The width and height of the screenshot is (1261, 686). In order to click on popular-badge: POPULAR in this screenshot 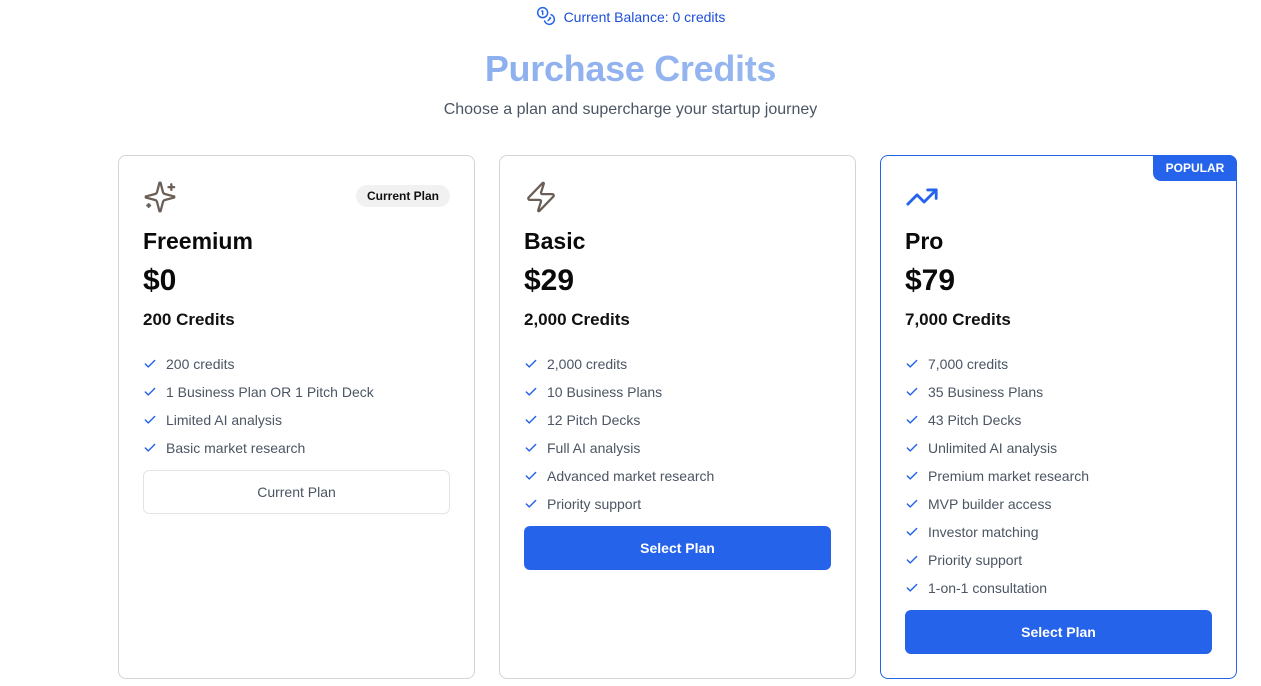, I will do `click(1195, 168)`.